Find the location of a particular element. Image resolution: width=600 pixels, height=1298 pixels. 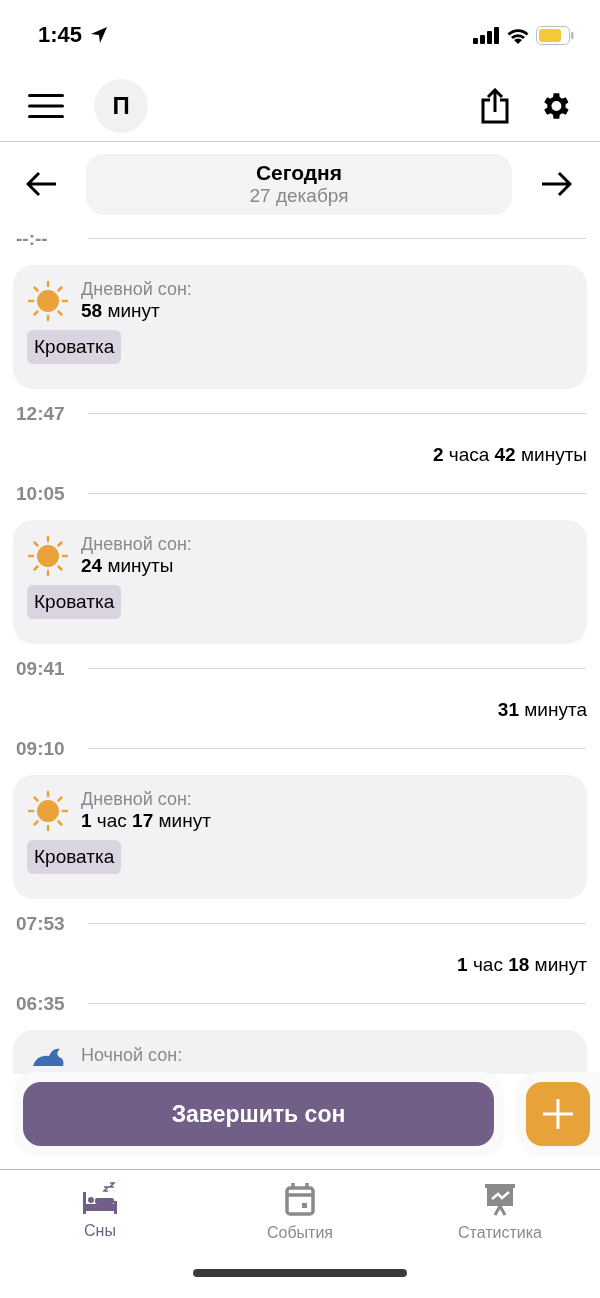

awake-duration: 1 час 18 минут is located at coordinates (522, 965).